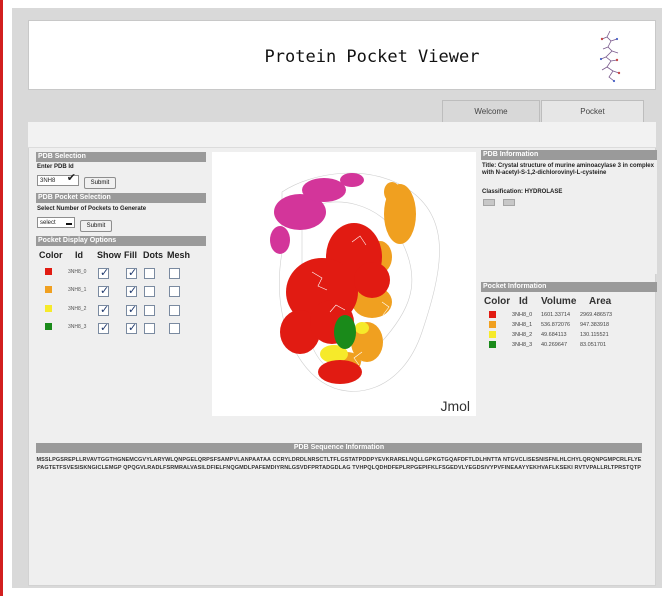 Image resolution: width=670 pixels, height=596 pixels. What do you see at coordinates (596, 315) in the screenshot?
I see `pocket-info-area: 2969.486573` at bounding box center [596, 315].